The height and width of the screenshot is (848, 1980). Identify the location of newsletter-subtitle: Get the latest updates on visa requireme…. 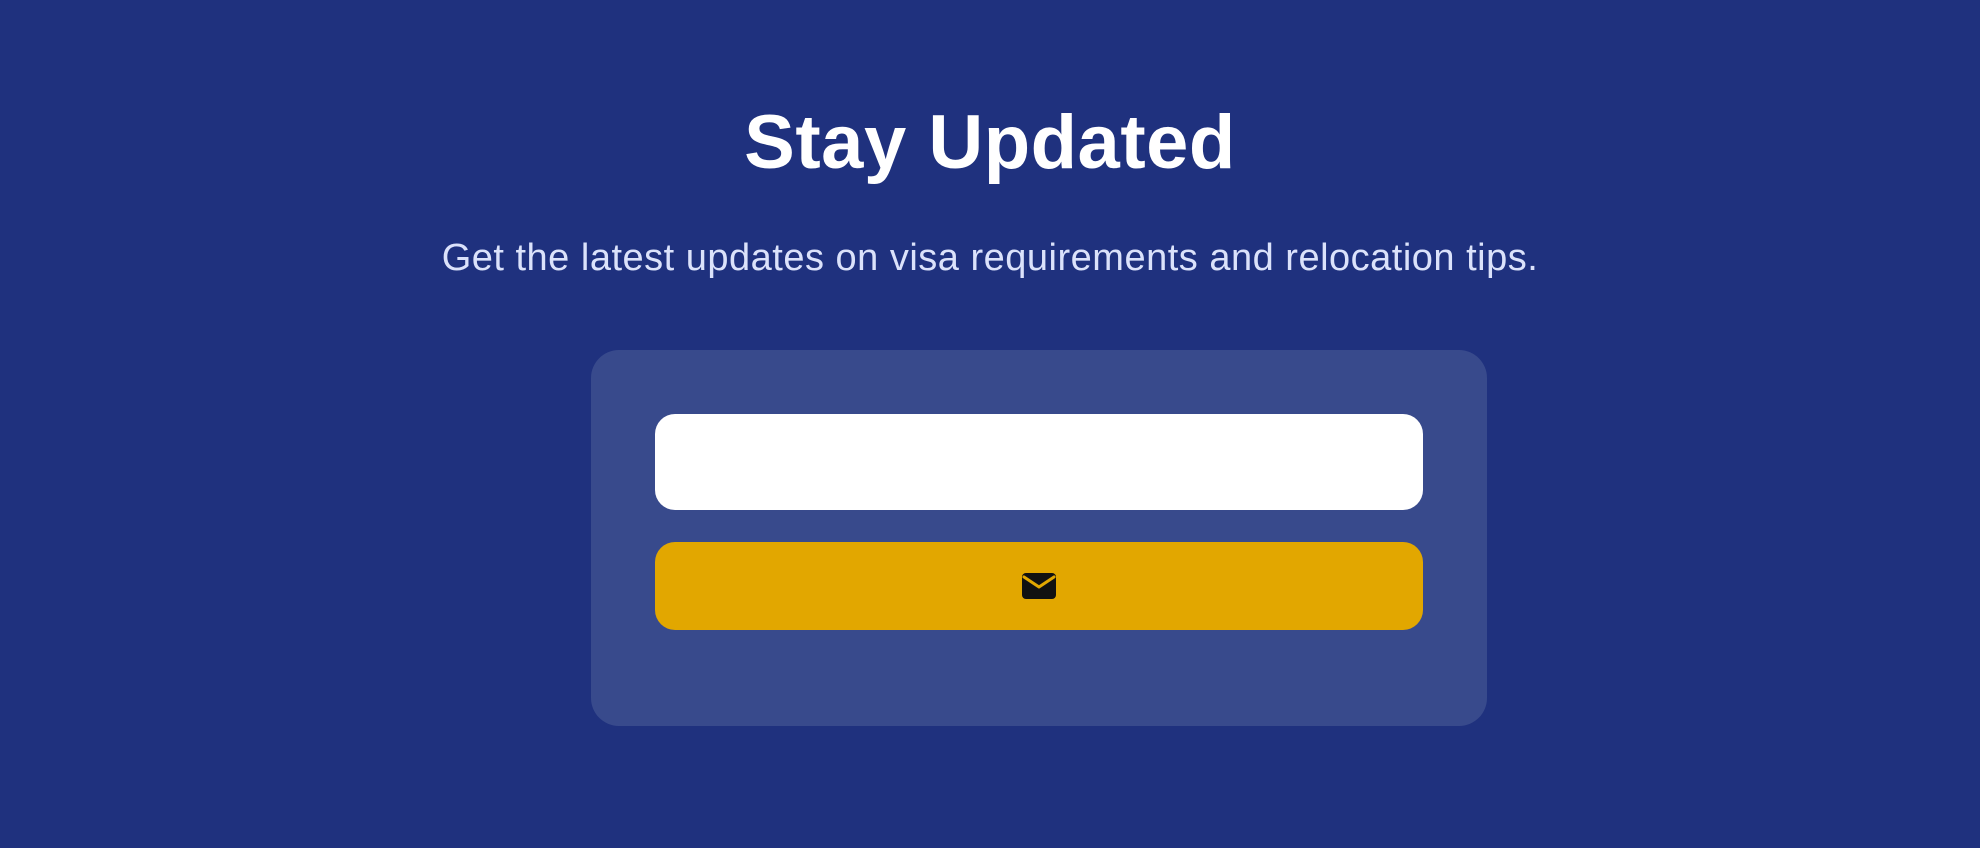
(990, 258).